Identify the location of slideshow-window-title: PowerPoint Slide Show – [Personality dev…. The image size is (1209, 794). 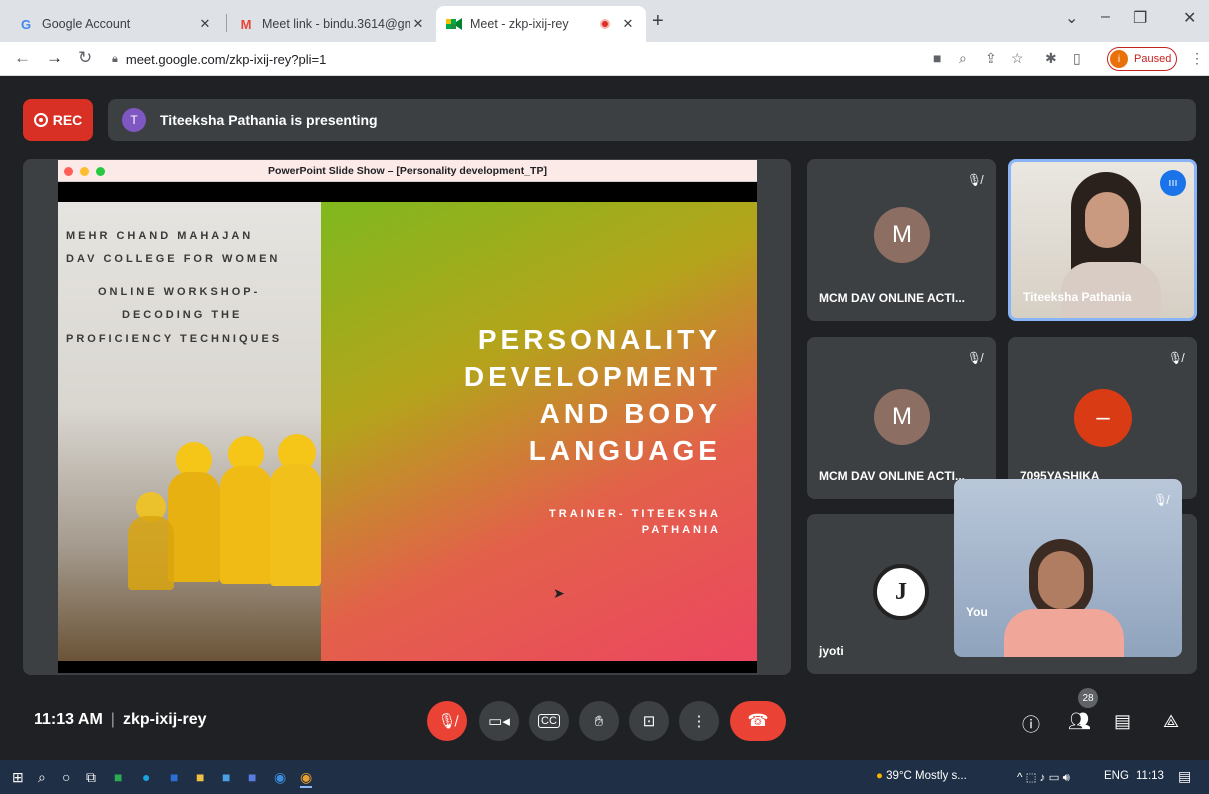
(407, 171).